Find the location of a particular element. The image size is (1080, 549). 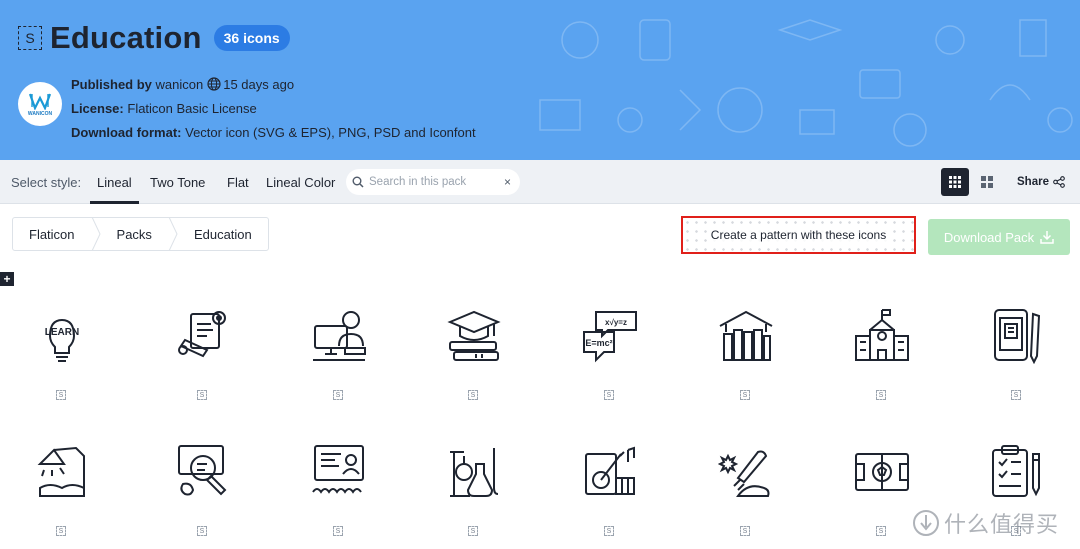

music-guitar-icon is located at coordinates (610, 470).